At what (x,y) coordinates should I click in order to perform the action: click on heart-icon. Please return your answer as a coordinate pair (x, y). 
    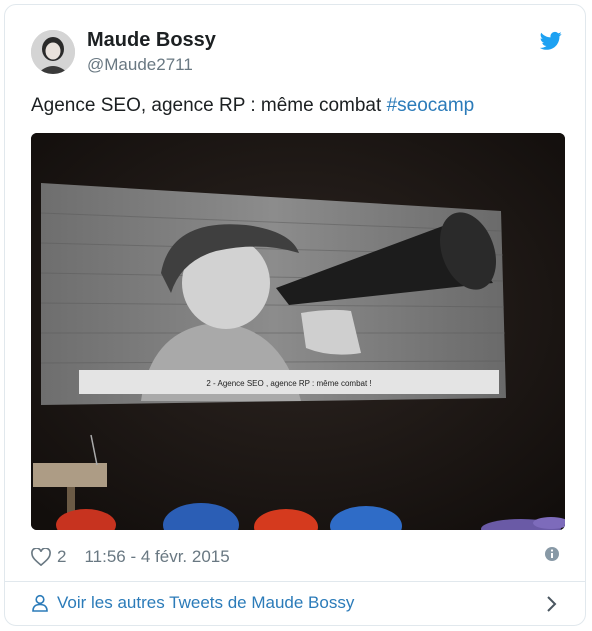
    Looking at the image, I should click on (41, 557).